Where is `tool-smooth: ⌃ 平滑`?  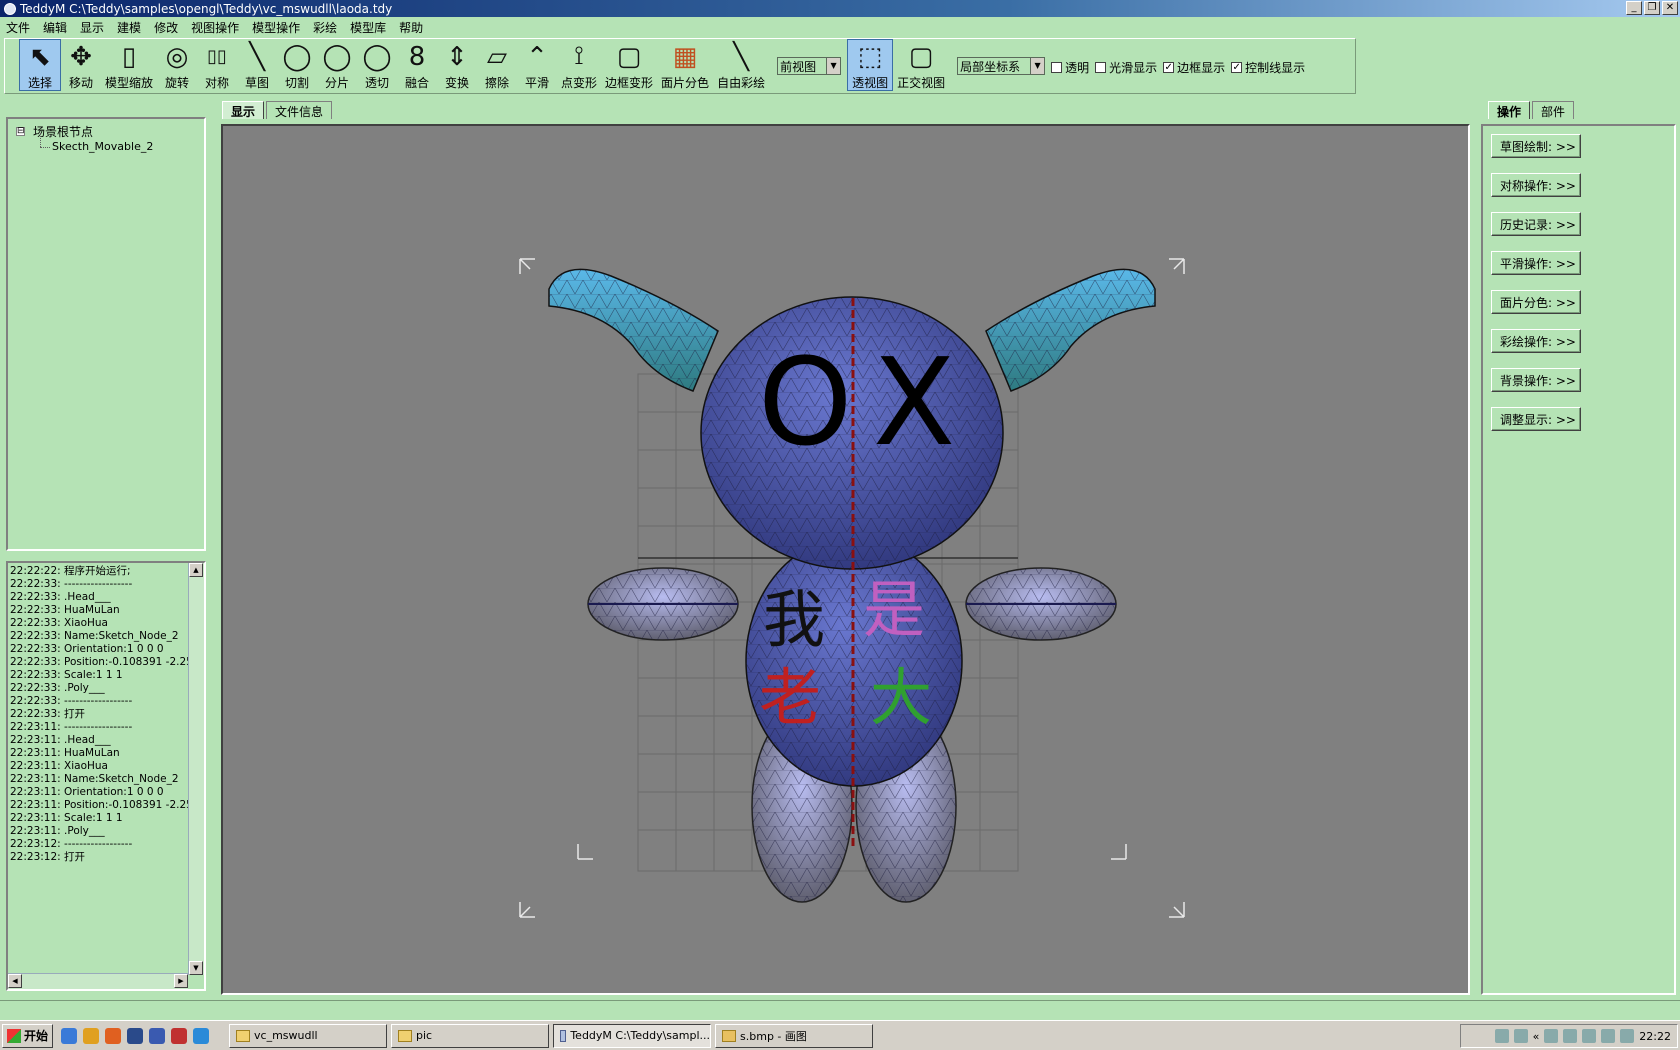
tool-smooth: ⌃ 平滑 is located at coordinates (537, 65).